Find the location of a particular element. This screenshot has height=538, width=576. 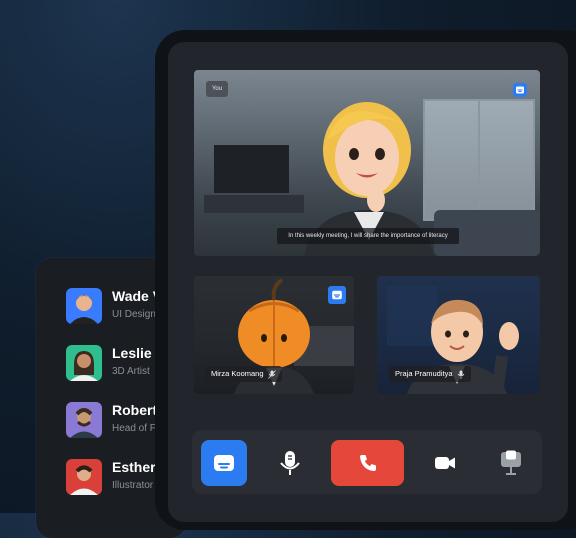

participant-name: Esther is located at coordinates (134, 467).